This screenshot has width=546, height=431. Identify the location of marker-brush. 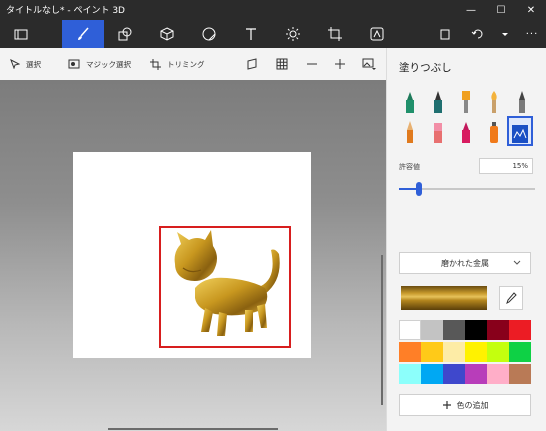
(410, 101).